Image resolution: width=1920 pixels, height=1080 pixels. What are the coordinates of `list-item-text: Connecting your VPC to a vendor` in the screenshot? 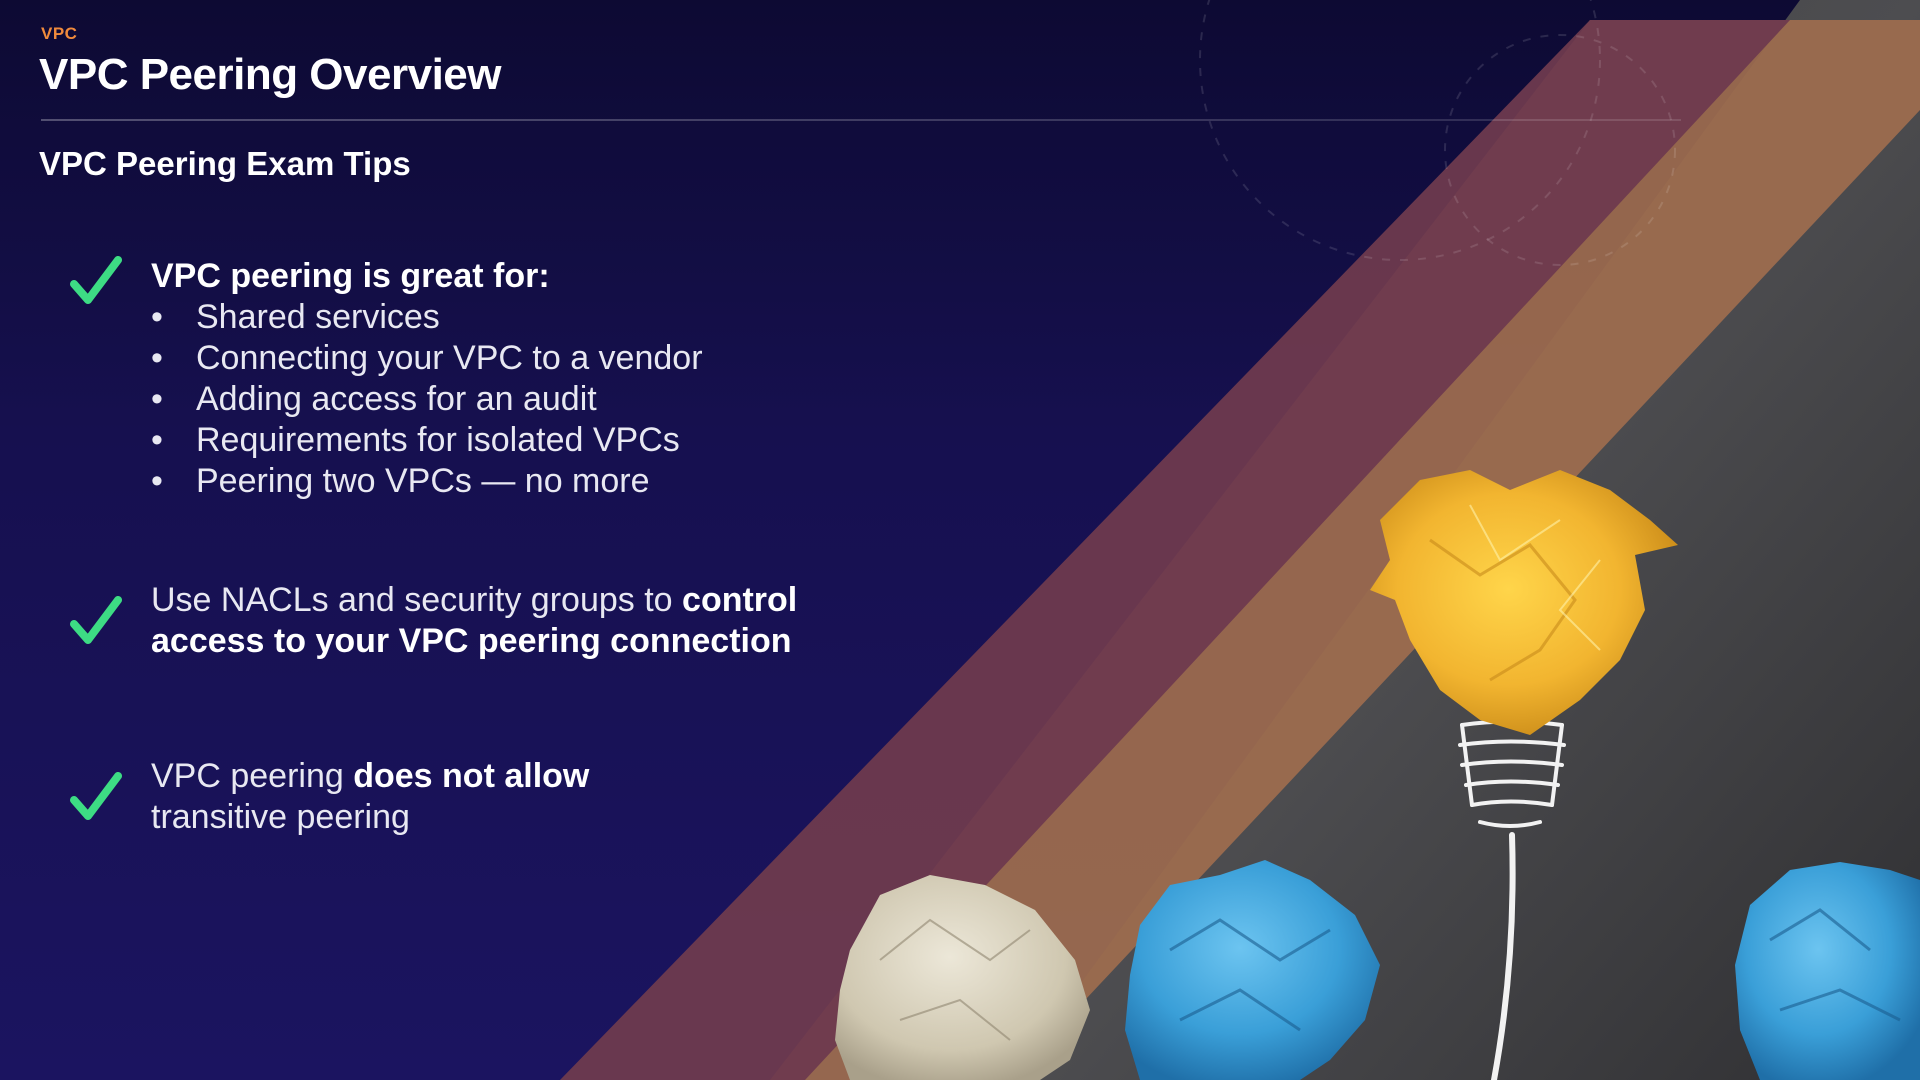 It's located at (449, 358).